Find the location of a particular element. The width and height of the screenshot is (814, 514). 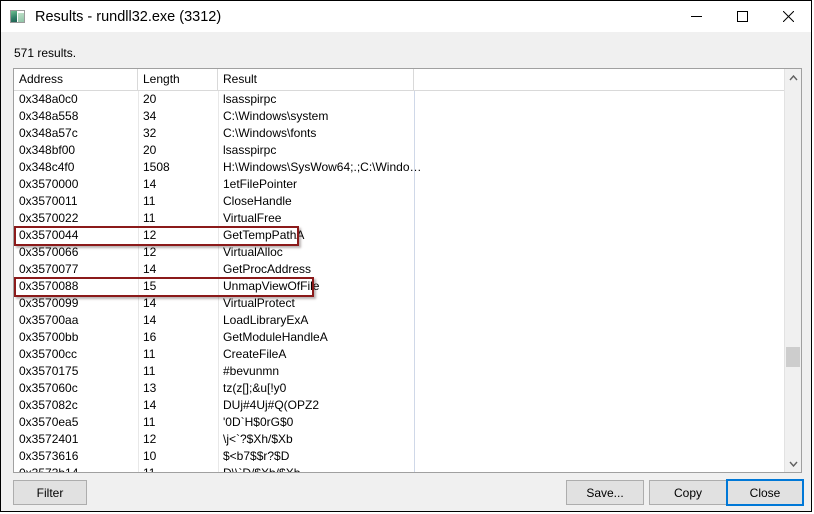

cell-address: 0x357082c is located at coordinates (48, 405).